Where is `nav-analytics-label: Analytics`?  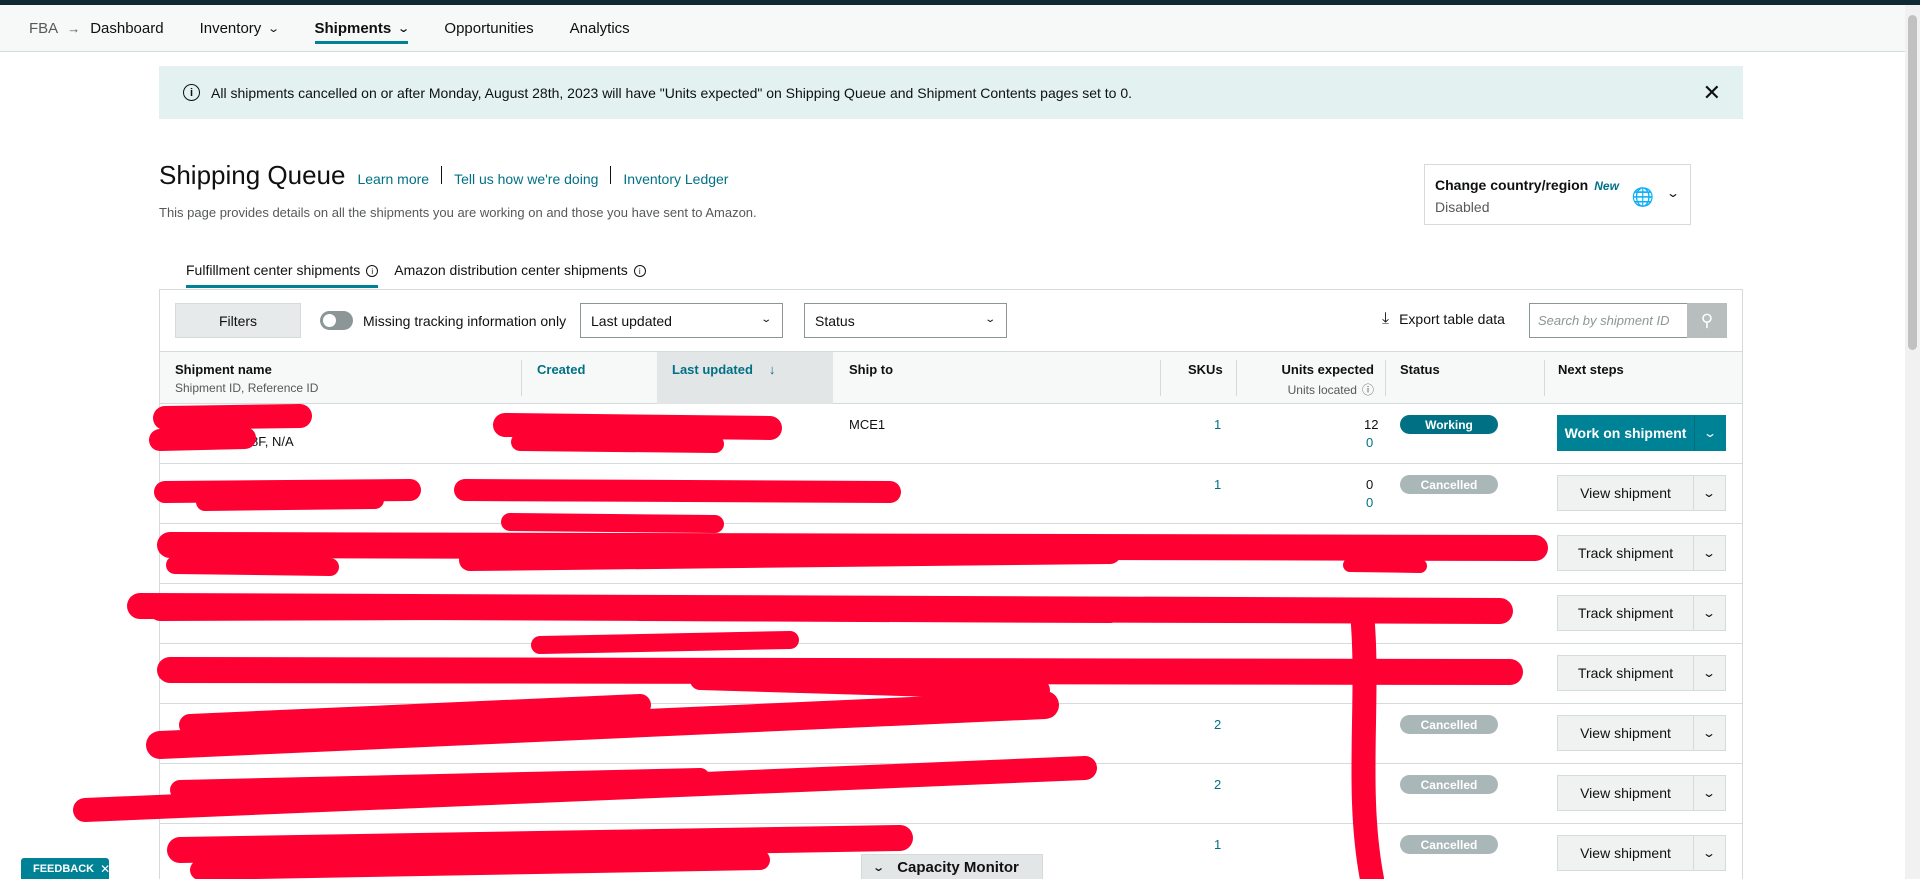
nav-analytics-label: Analytics is located at coordinates (599, 28).